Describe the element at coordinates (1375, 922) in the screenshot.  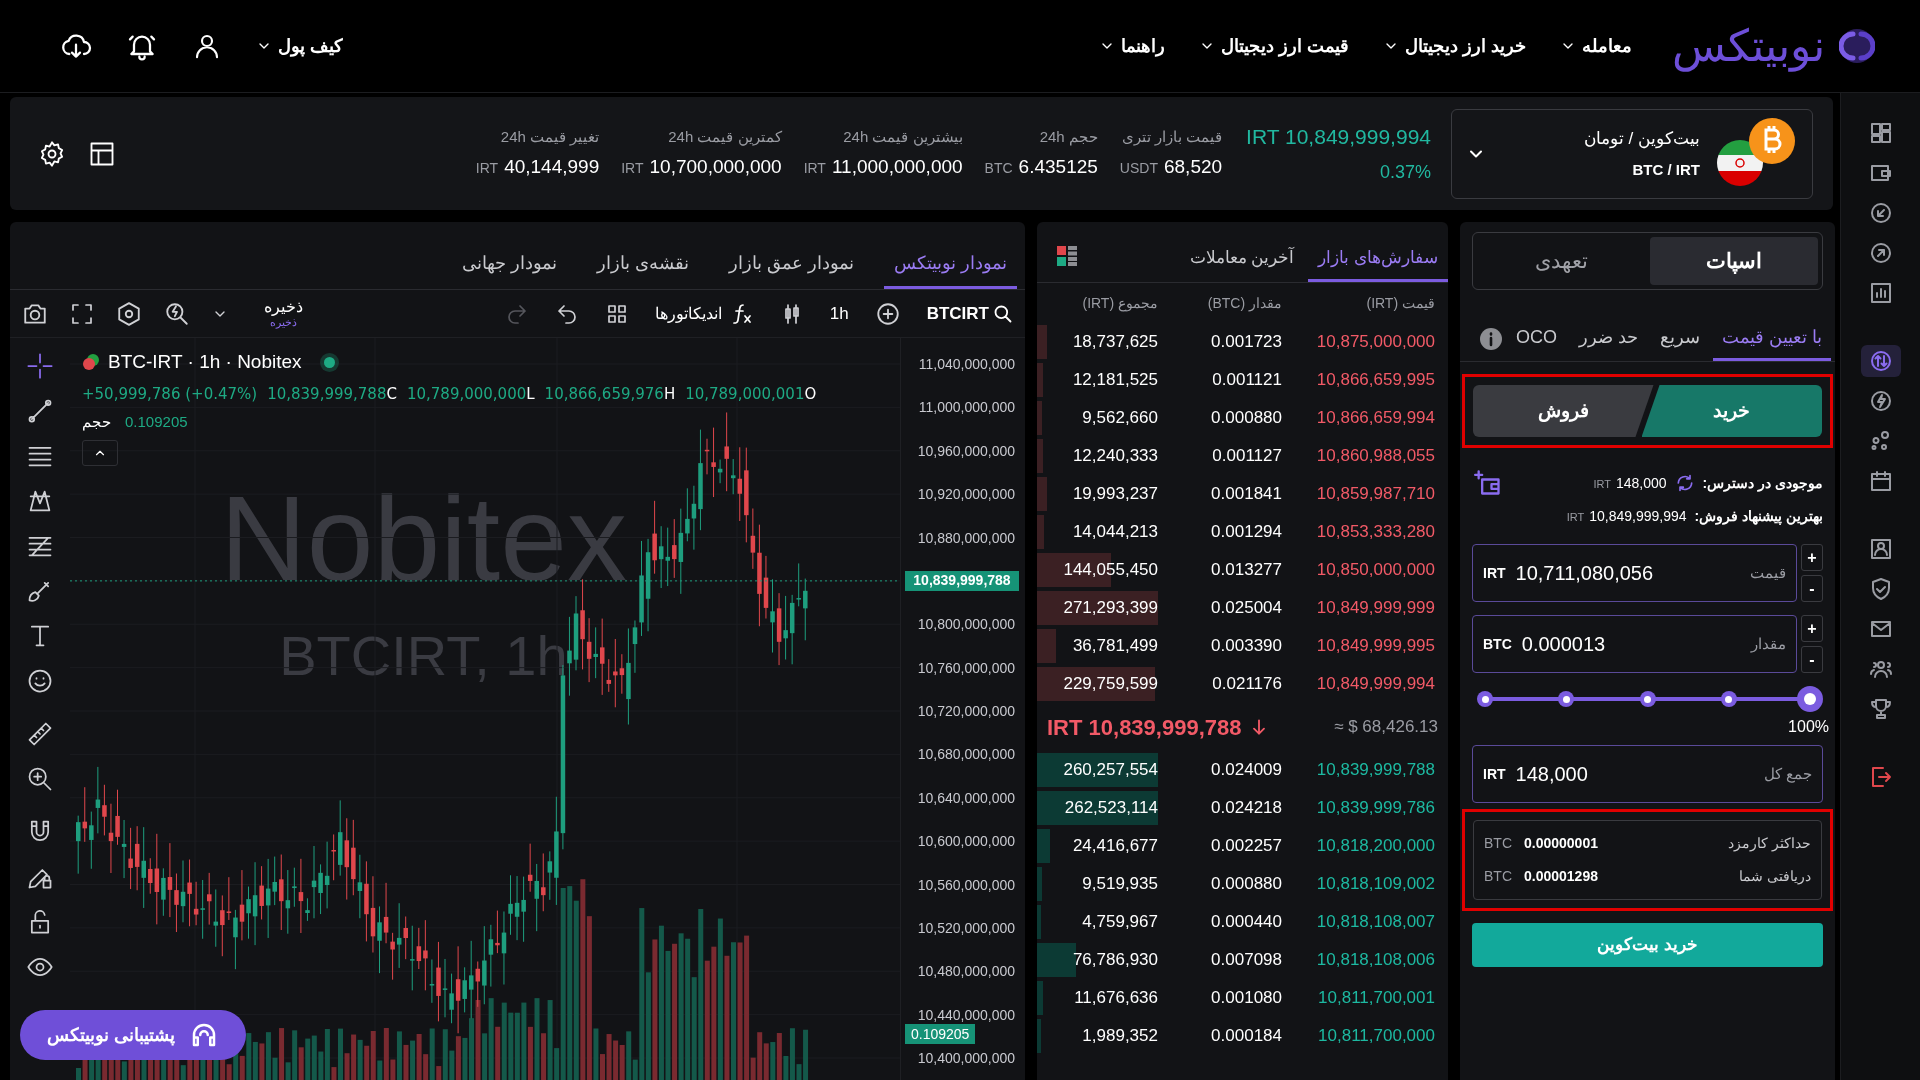
I see `order-price: 10,818,108,007` at that location.